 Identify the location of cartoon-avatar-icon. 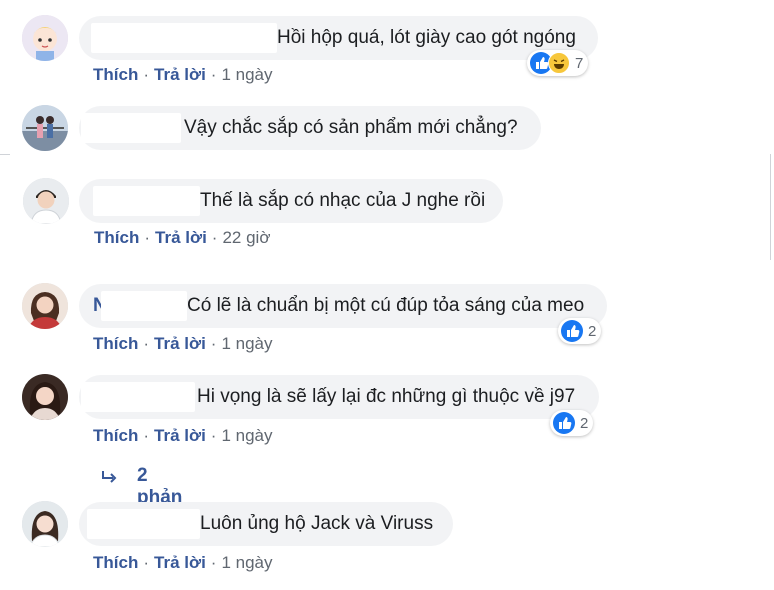
(45, 38).